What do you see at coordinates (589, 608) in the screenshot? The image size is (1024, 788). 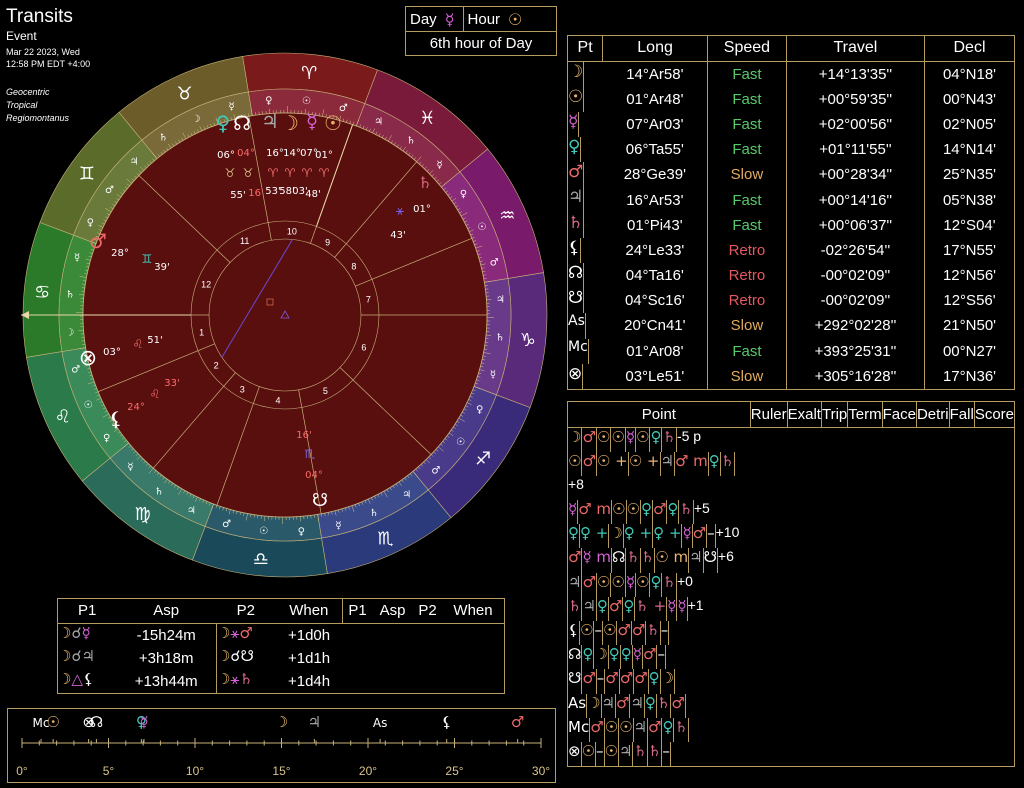 I see `dignity-cell: ♃` at bounding box center [589, 608].